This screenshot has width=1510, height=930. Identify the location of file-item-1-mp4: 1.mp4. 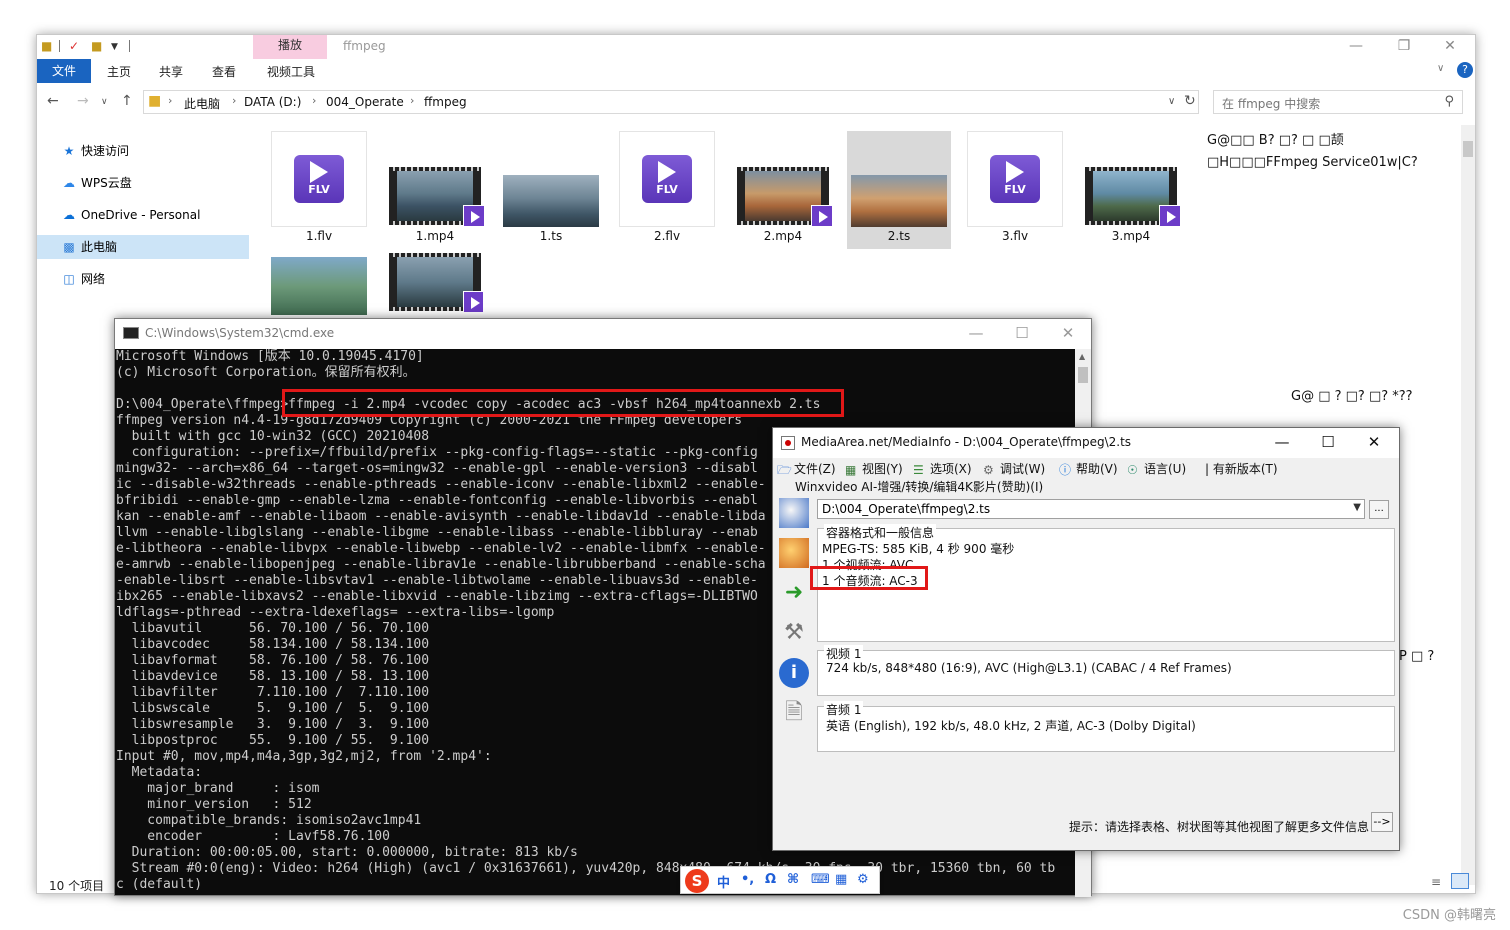
(436, 190).